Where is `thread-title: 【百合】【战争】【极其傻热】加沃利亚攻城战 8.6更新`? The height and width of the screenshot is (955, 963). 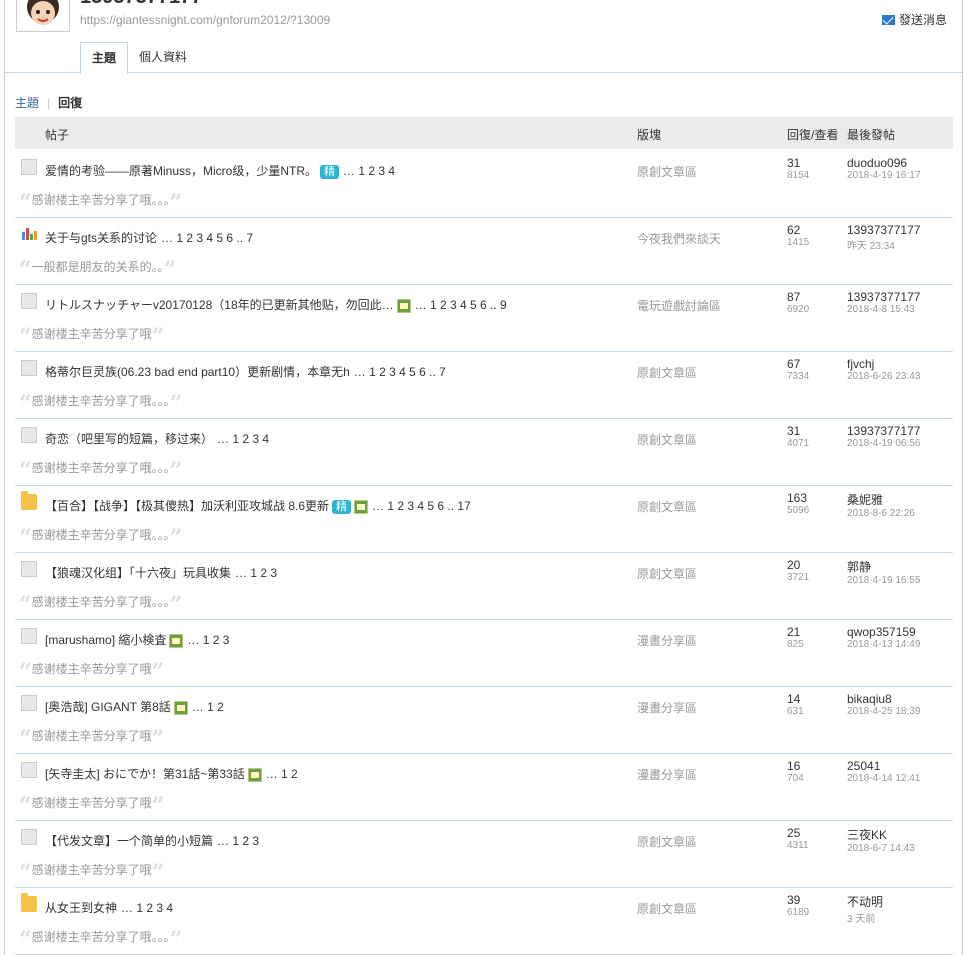 thread-title: 【百合】【战争】【极其傻热】加沃利亚攻城战 8.6更新 is located at coordinates (187, 506).